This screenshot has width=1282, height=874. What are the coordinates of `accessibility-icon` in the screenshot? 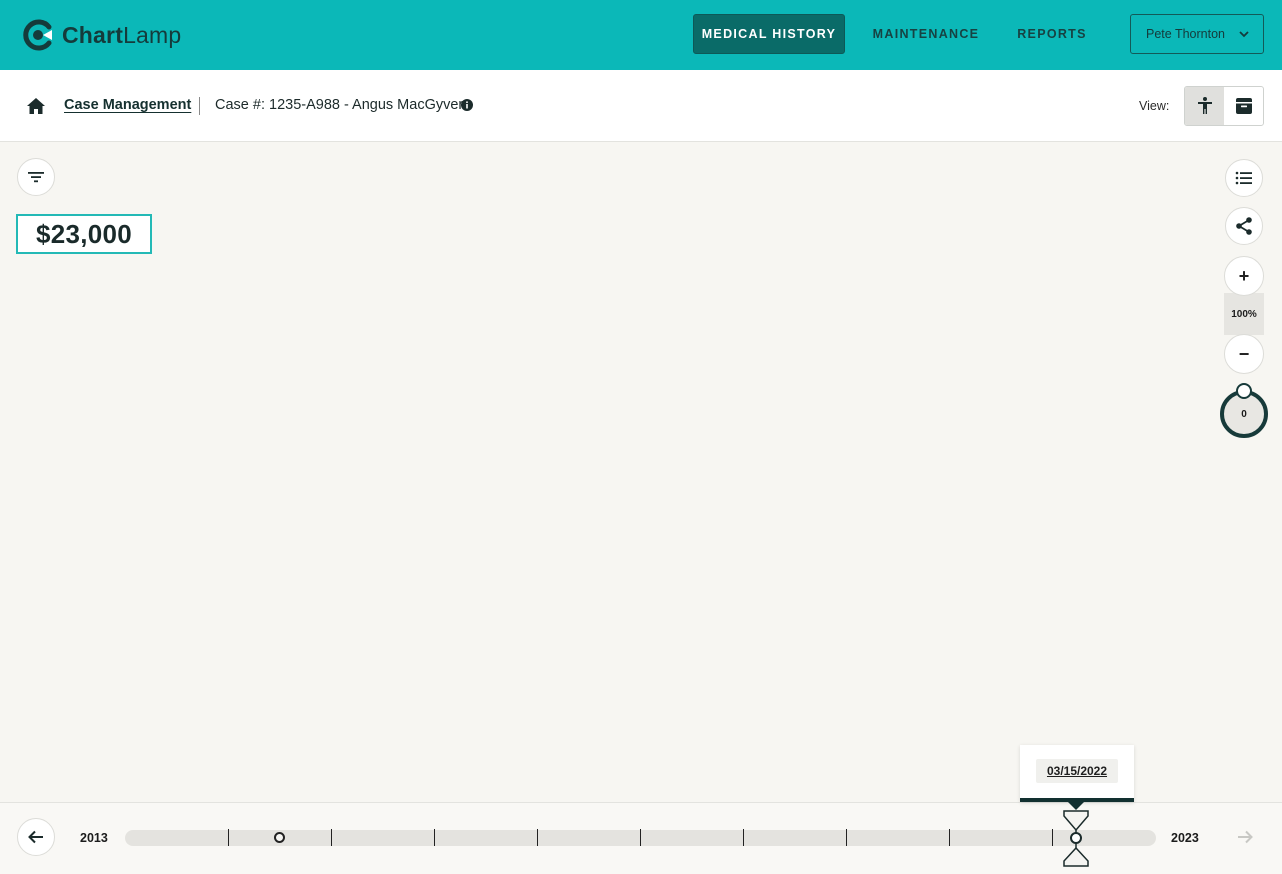 It's located at (1204, 105).